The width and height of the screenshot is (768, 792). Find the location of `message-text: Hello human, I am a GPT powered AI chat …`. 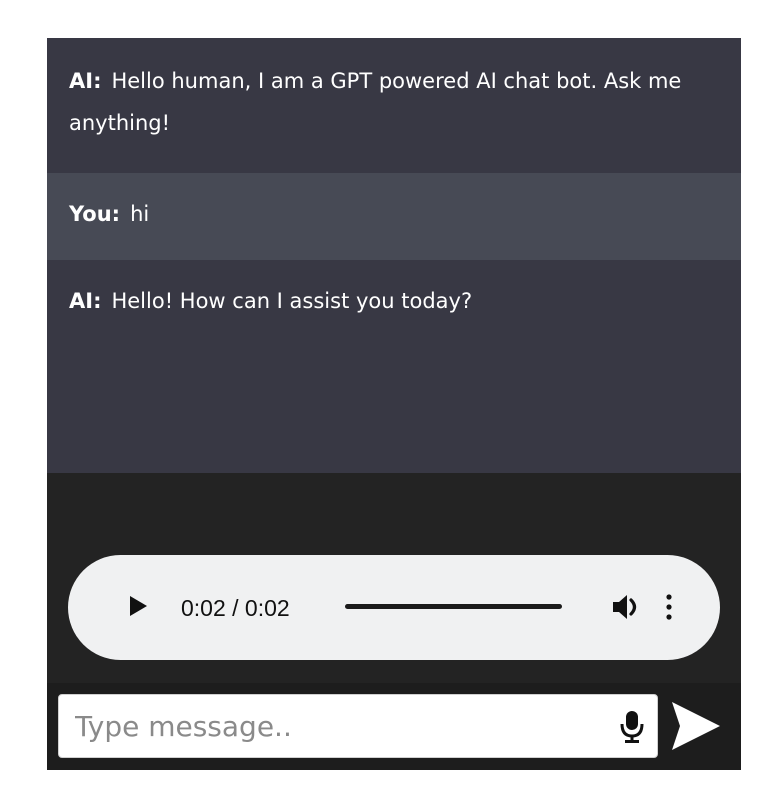

message-text: Hello human, I am a GPT powered AI chat … is located at coordinates (375, 102).